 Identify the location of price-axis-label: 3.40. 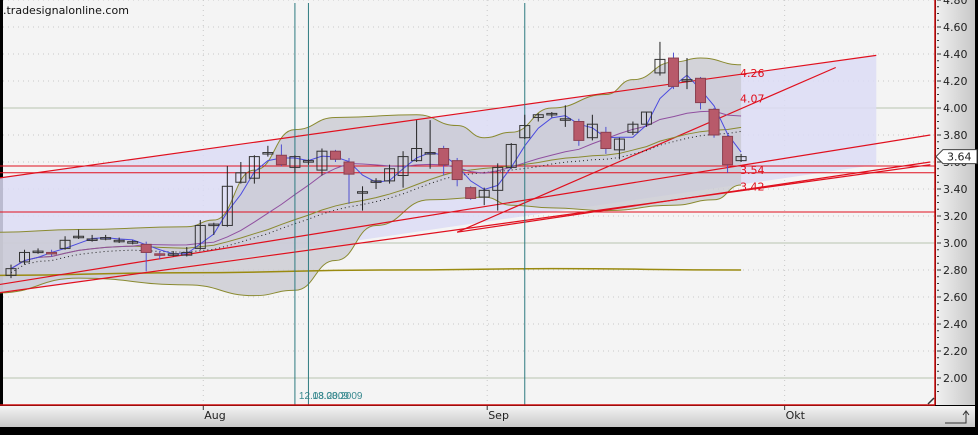
(955, 189).